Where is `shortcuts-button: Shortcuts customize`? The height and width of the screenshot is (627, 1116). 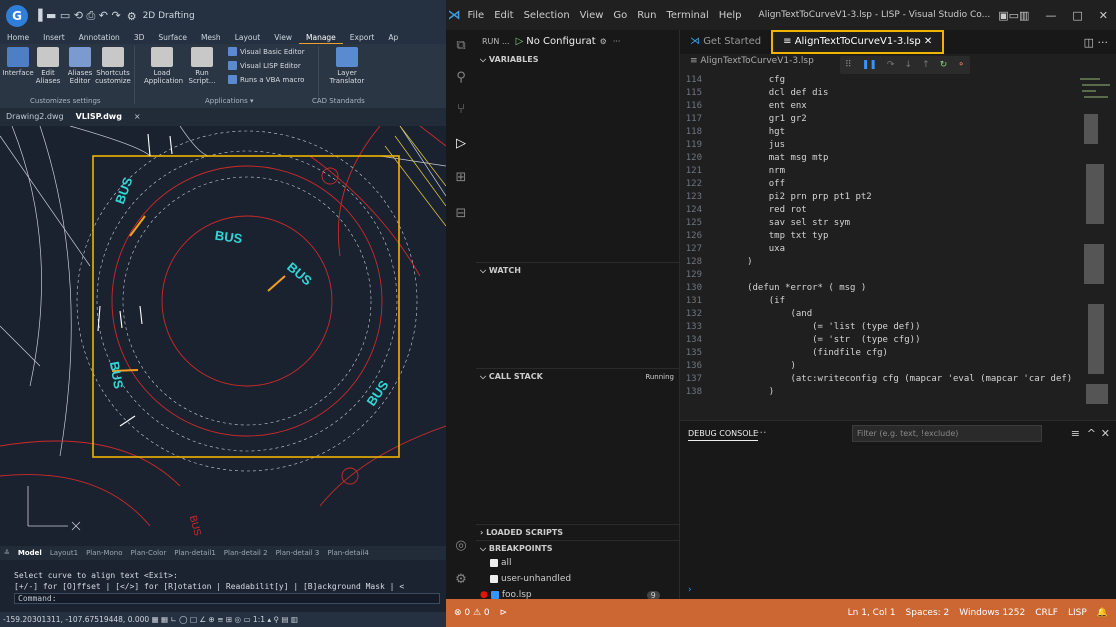 shortcuts-button: Shortcuts customize is located at coordinates (113, 66).